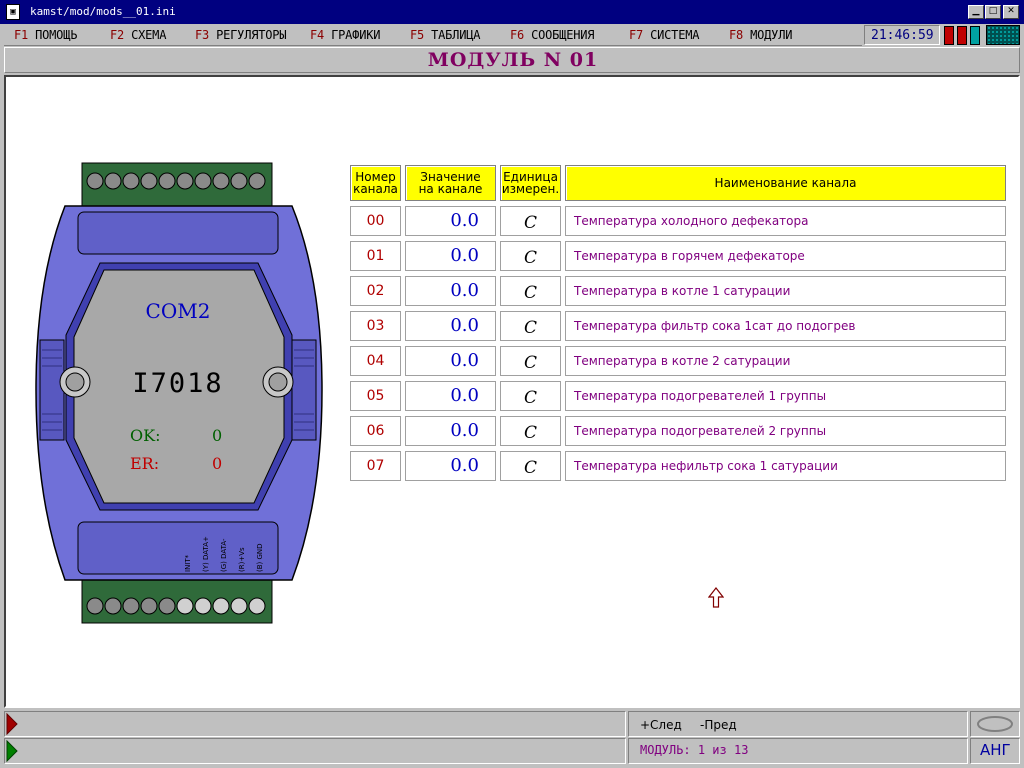  What do you see at coordinates (375, 183) in the screenshot?
I see `header-channel-number: Номер канала` at bounding box center [375, 183].